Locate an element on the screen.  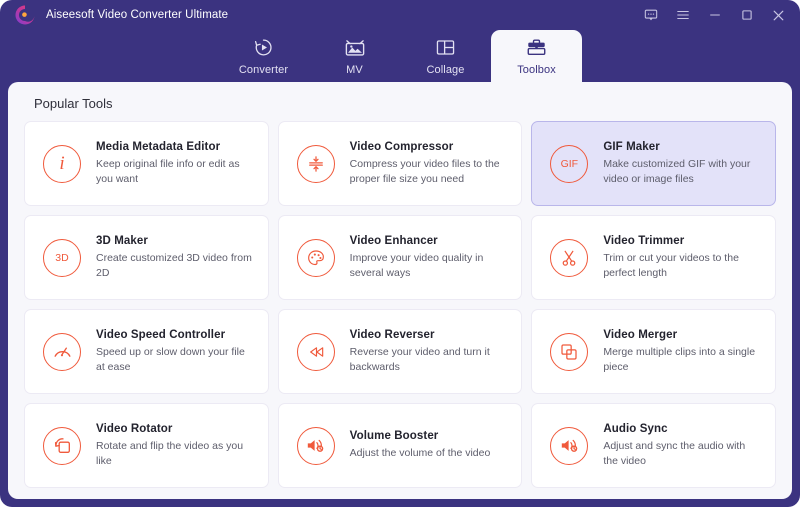
tool-title: Audio Sync is located at coordinates (635, 428).